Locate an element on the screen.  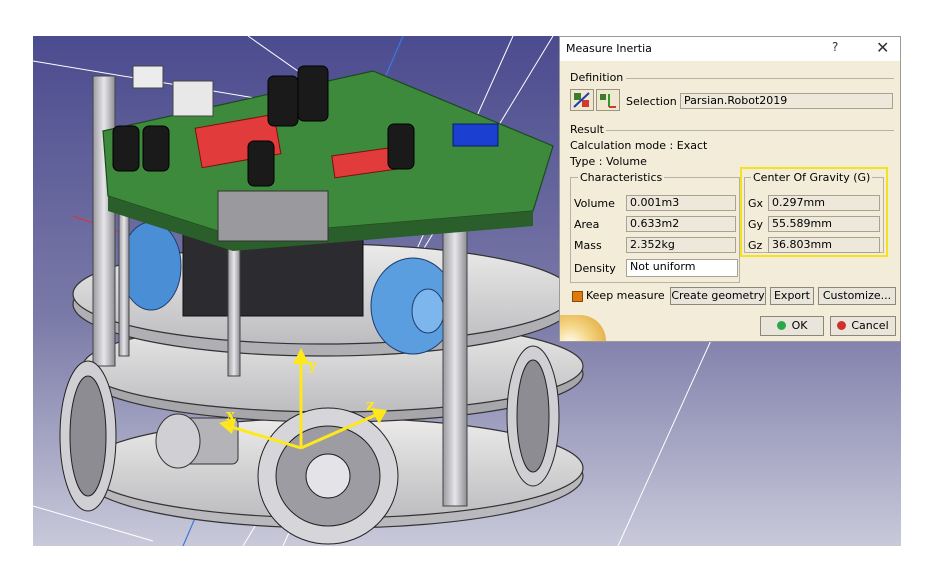
gx-field: 0.297mm is located at coordinates (824, 203).